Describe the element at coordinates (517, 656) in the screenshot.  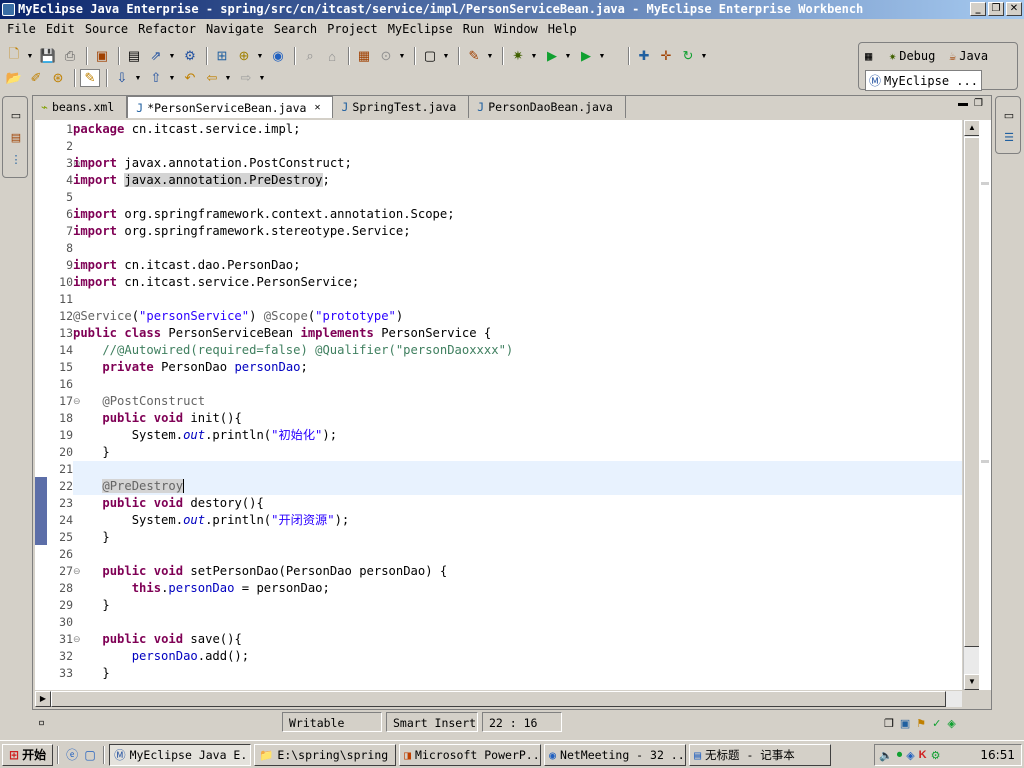
I see `code-line: personDao.add();` at that location.